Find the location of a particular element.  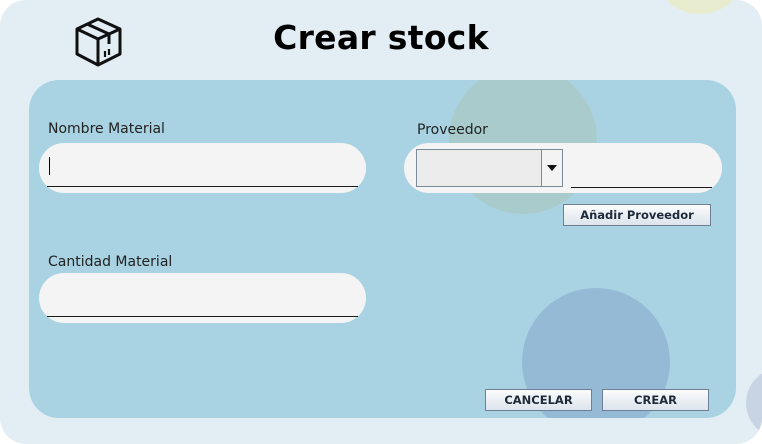

cantidad-material-pill is located at coordinates (202, 298).